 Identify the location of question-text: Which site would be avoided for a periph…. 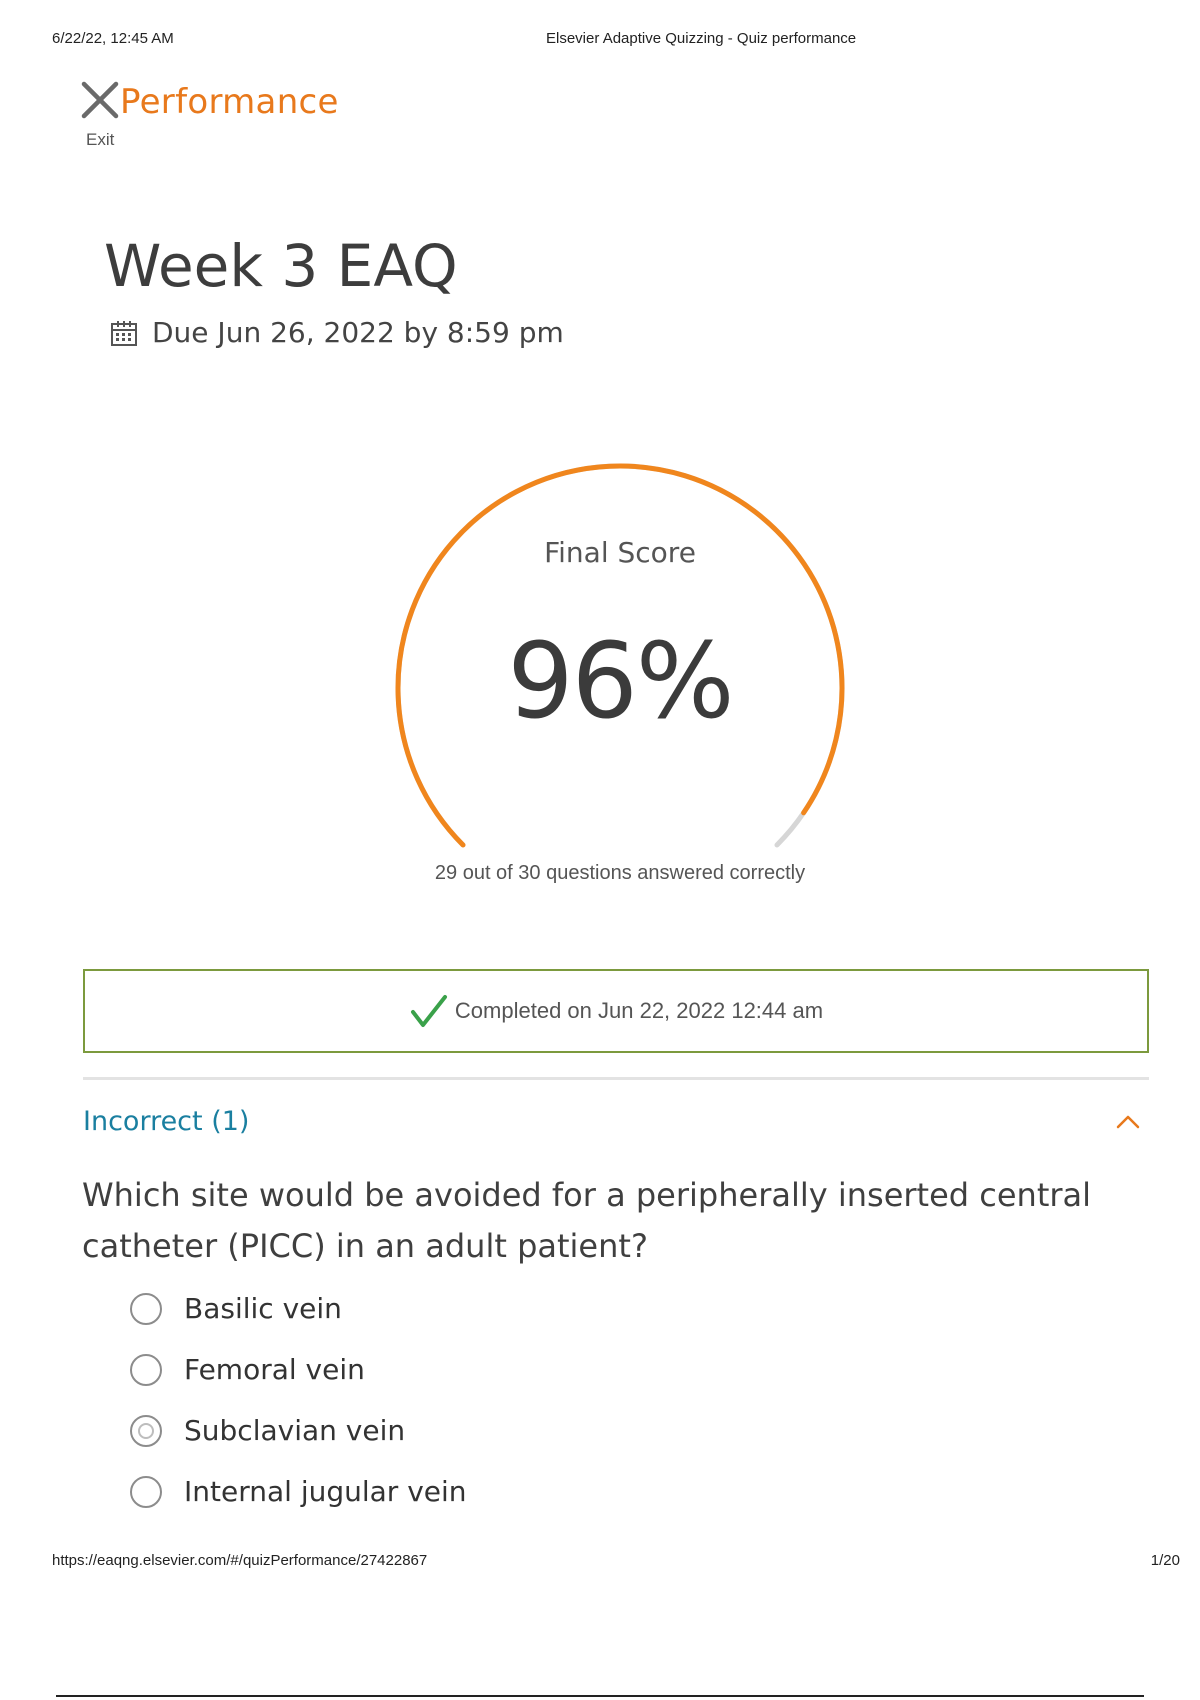
(587, 1220).